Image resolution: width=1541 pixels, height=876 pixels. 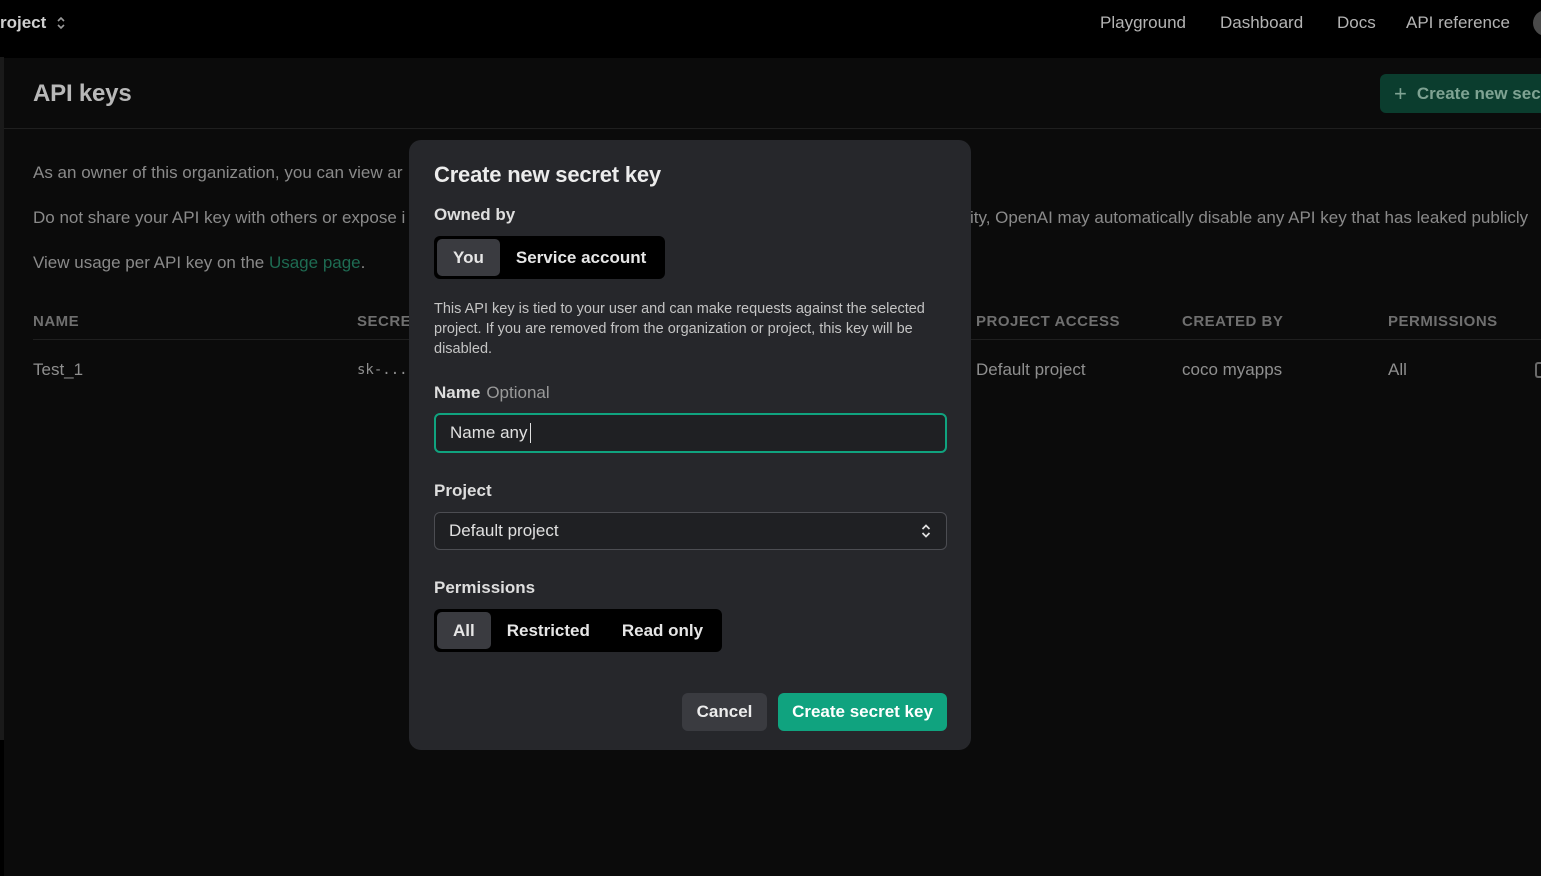 What do you see at coordinates (23, 22) in the screenshot?
I see `project-switcher-label: roject` at bounding box center [23, 22].